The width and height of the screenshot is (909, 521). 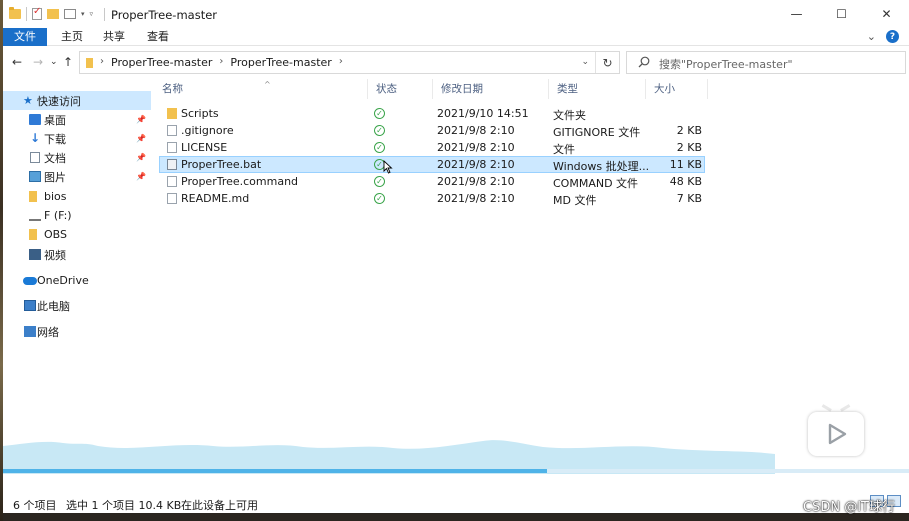 I want to click on network-icon, so click(x=30, y=331).